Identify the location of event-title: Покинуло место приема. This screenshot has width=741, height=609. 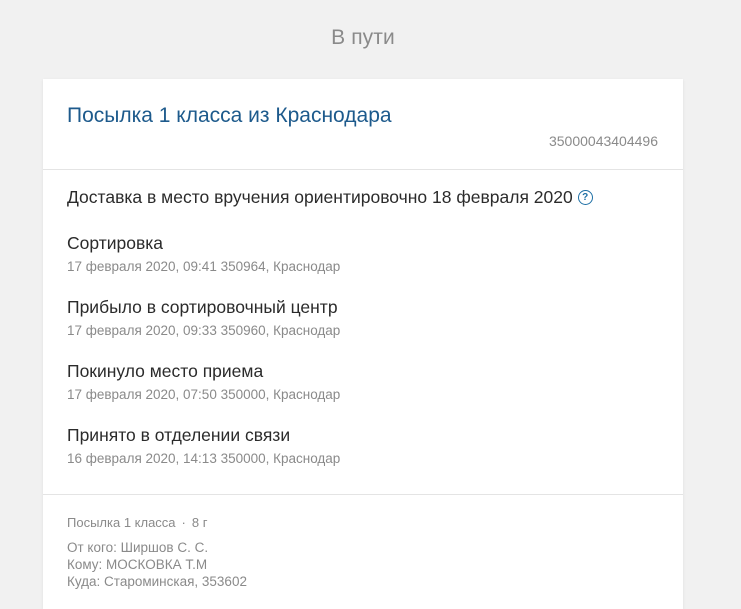
(165, 371).